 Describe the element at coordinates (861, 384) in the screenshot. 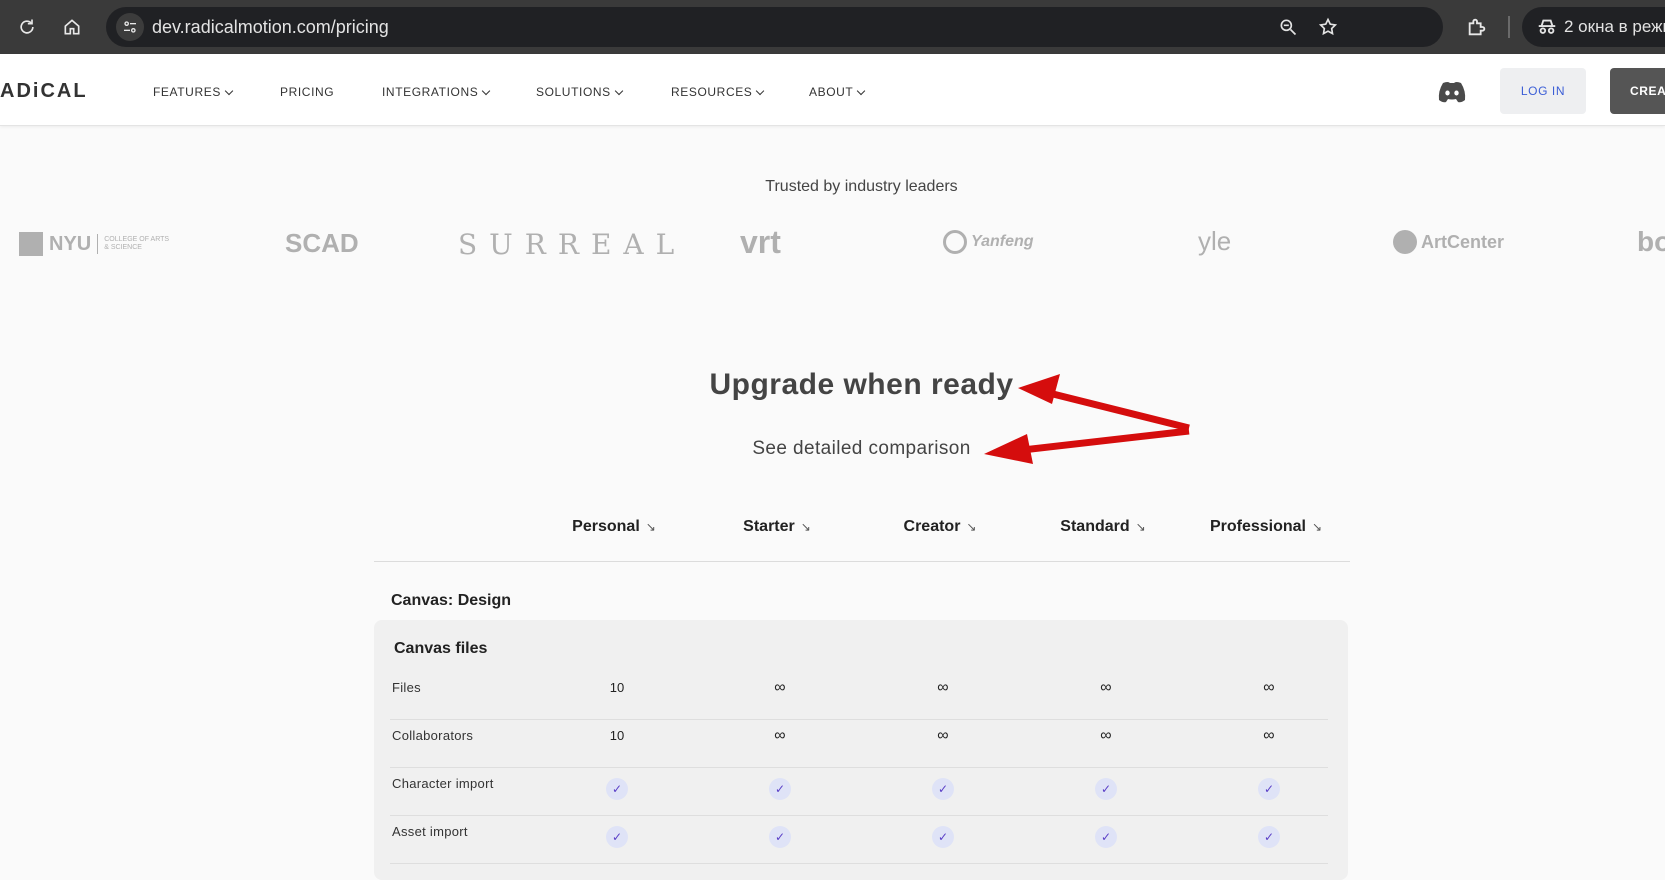

I see `page-heading: Upgrade when ready` at that location.